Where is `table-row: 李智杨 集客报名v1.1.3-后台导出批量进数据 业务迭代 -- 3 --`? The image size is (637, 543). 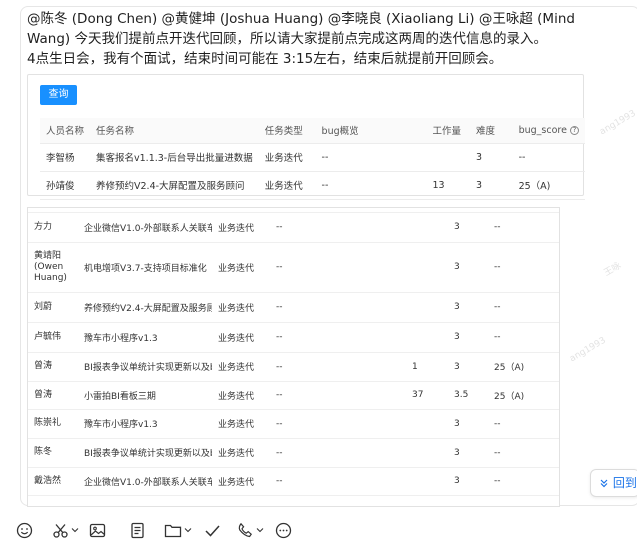
table-row: 李智杨 集客报名v1.1.3-后台导出批量进数据 业务迭代 -- 3 -- is located at coordinates (312, 157).